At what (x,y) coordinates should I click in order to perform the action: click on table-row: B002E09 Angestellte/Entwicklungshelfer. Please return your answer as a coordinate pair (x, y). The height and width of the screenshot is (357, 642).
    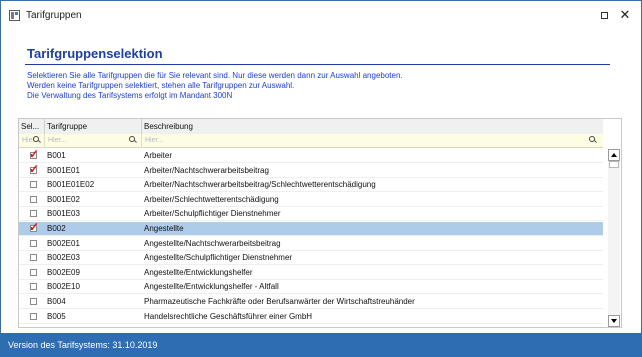
    Looking at the image, I should click on (311, 273).